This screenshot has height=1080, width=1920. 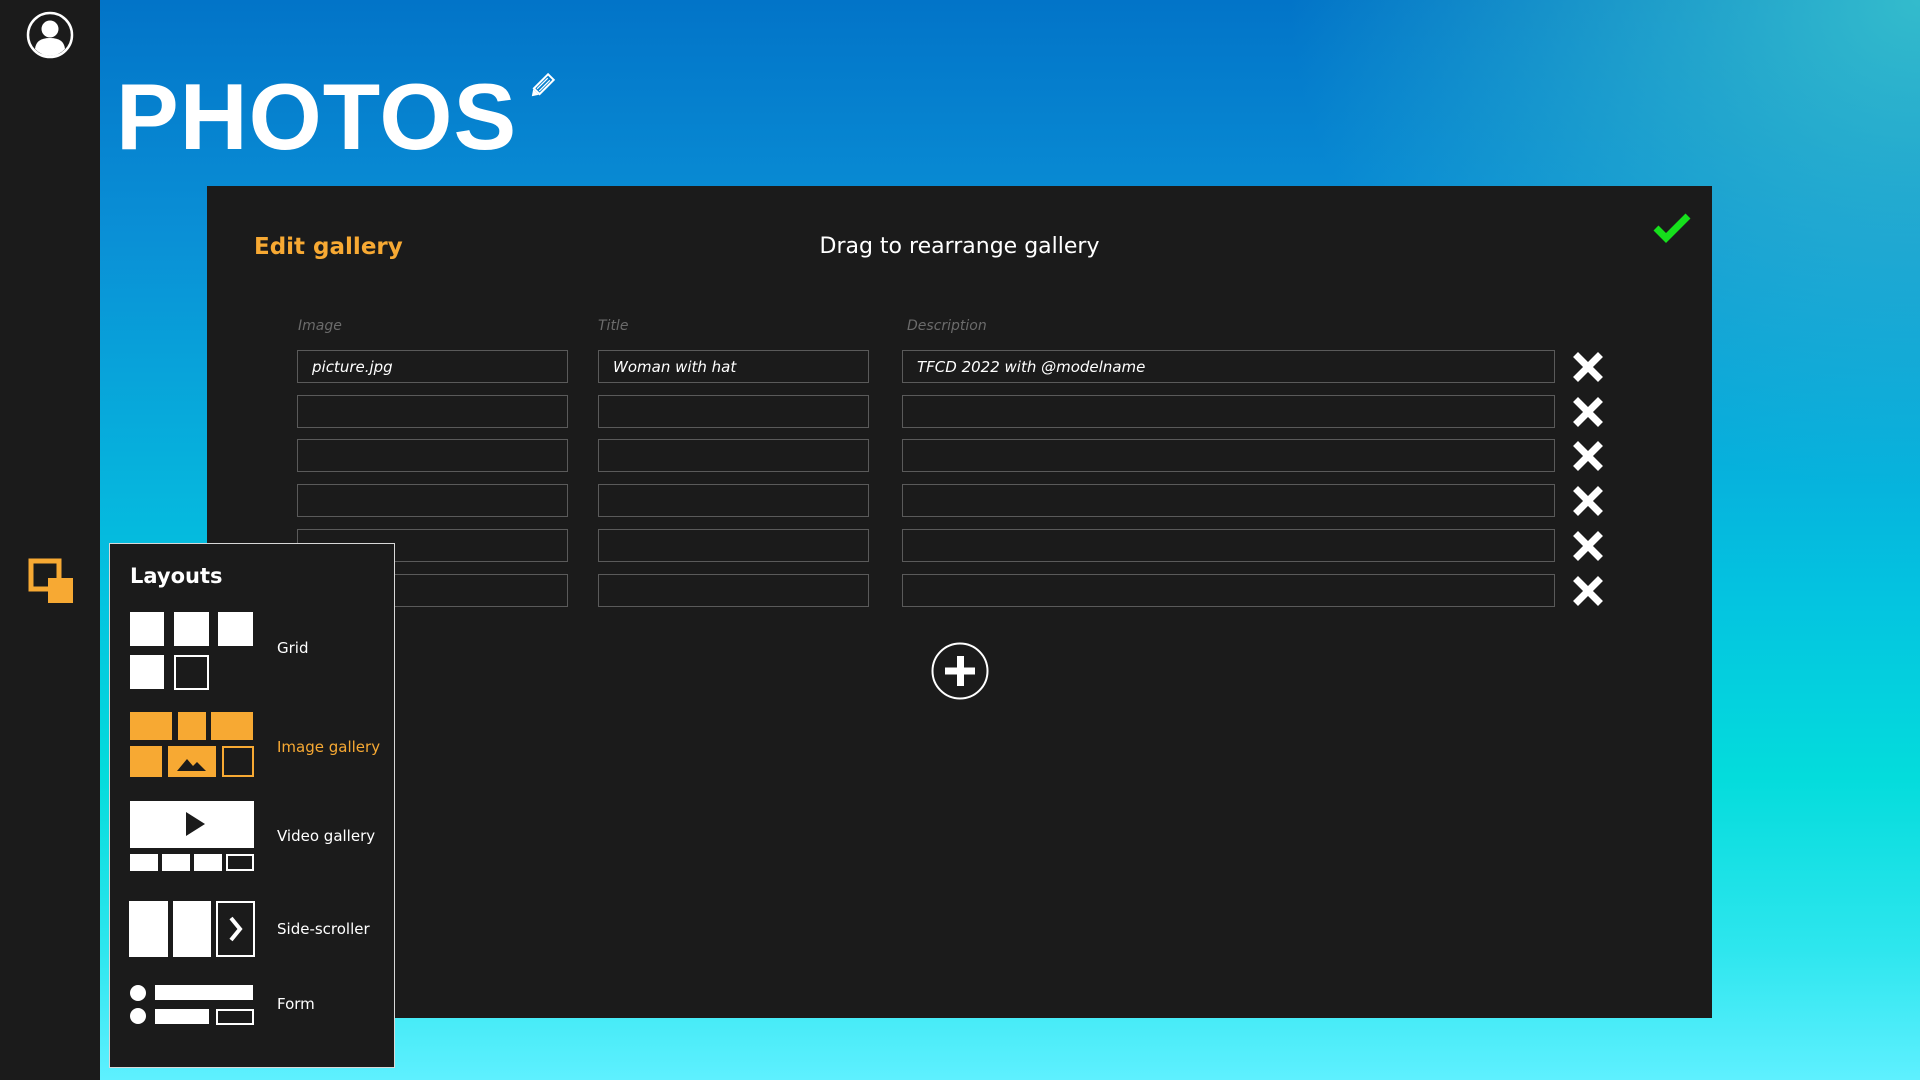 What do you see at coordinates (50, 540) in the screenshot?
I see `sidebar` at bounding box center [50, 540].